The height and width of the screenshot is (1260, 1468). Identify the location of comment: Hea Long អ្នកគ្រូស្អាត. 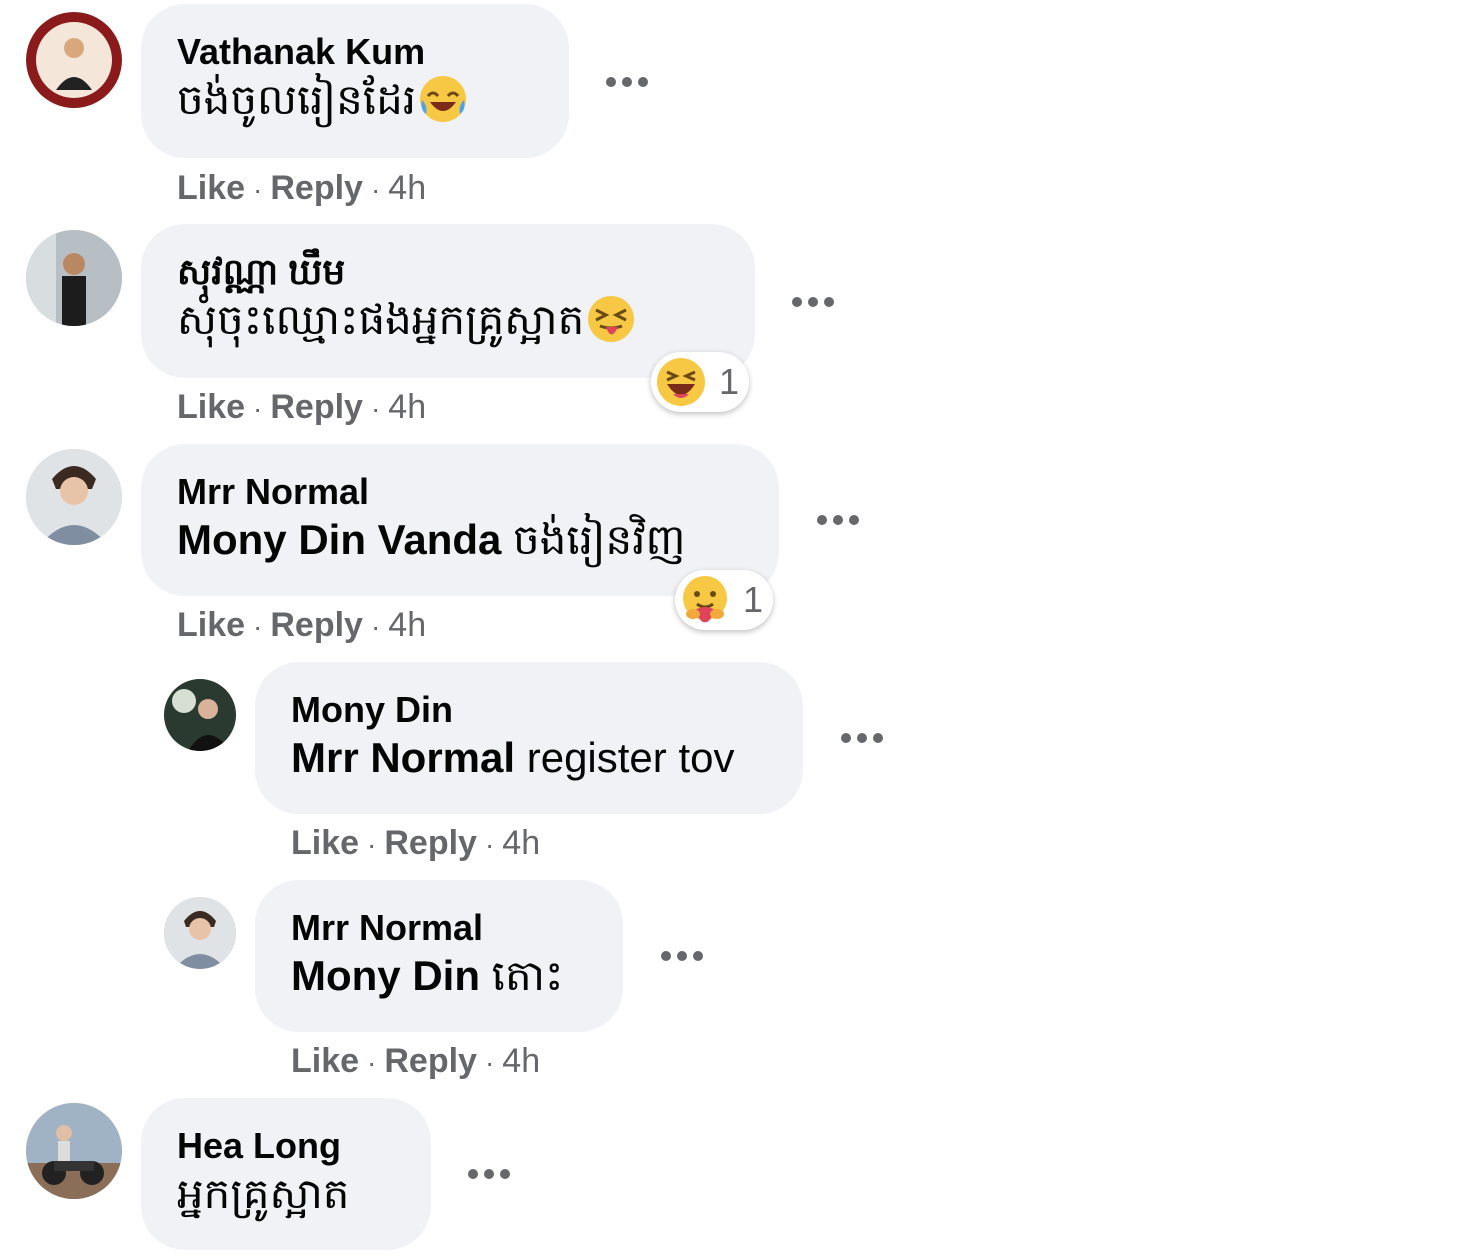
(350, 1177).